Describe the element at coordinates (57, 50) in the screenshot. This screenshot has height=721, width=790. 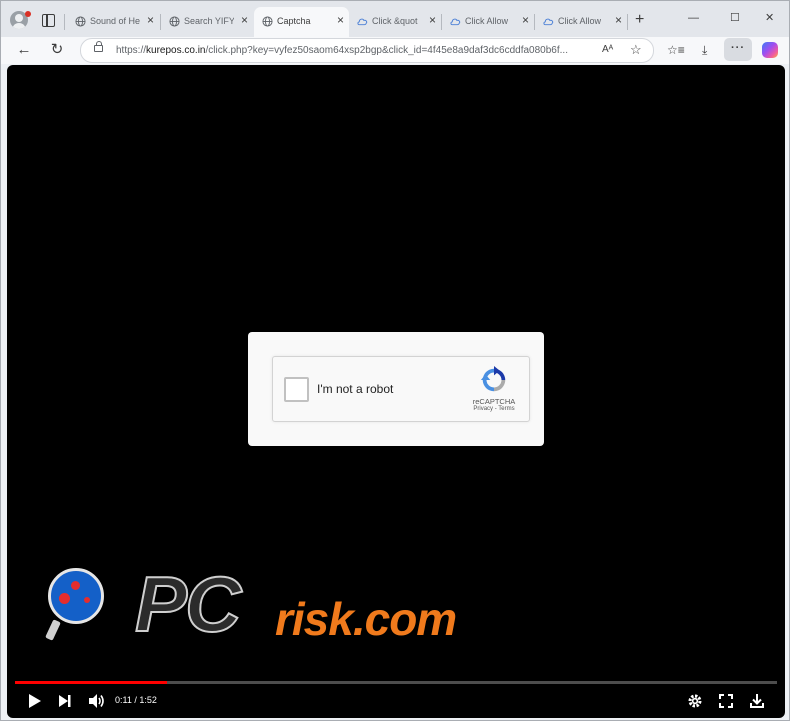
I see `refresh-button: ↻` at that location.